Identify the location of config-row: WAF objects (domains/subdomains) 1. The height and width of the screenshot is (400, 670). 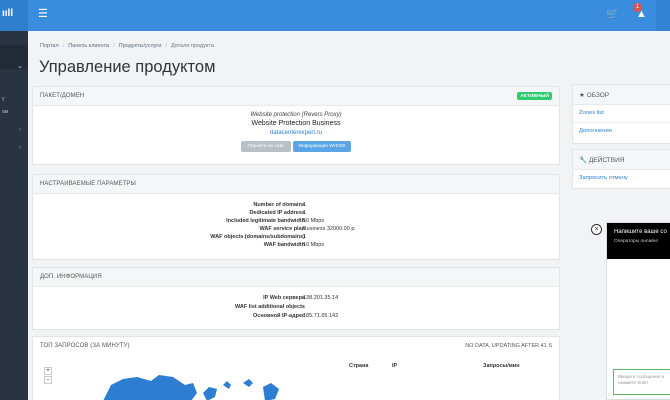
(296, 238).